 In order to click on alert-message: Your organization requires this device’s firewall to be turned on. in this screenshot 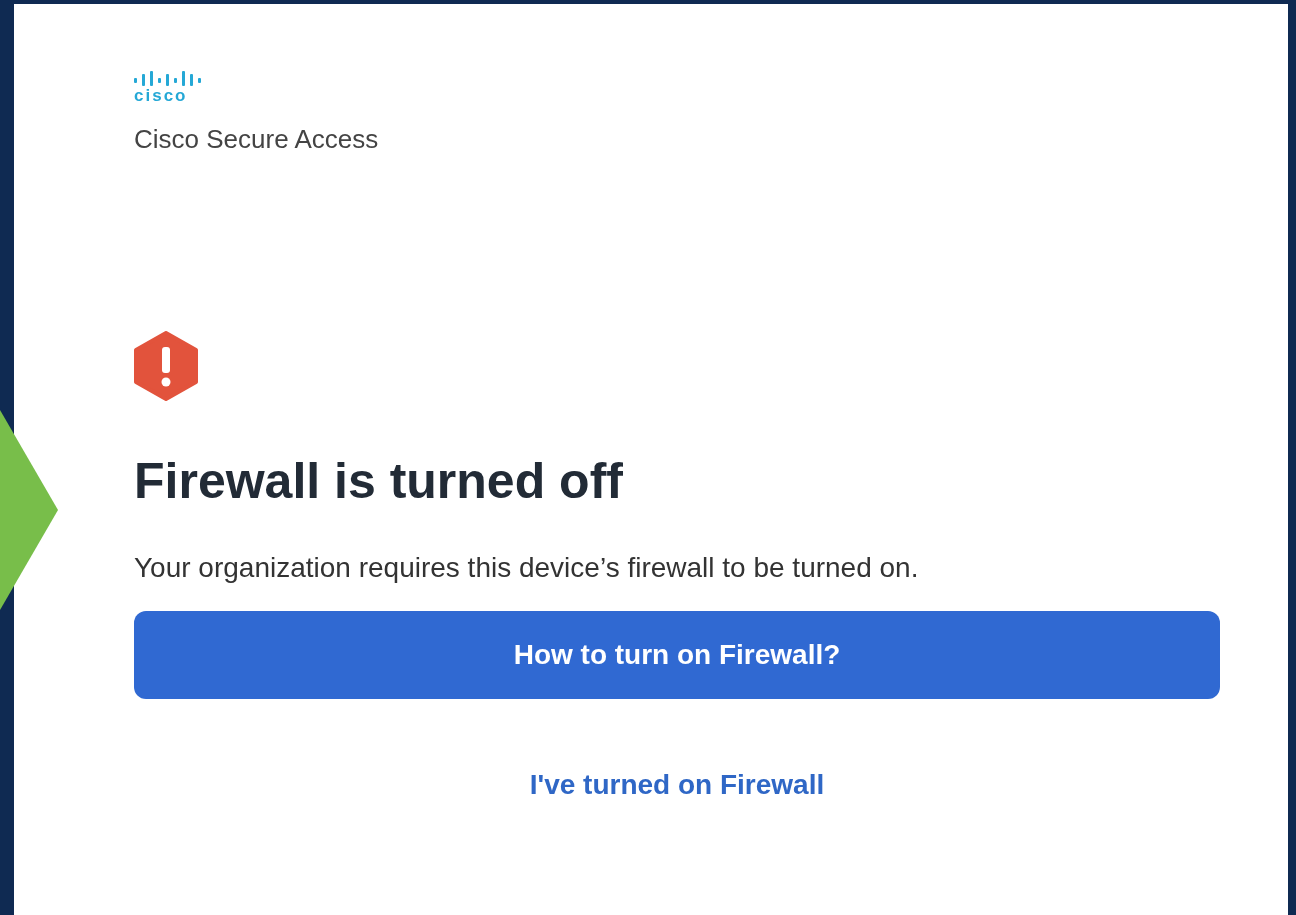, I will do `click(527, 568)`.